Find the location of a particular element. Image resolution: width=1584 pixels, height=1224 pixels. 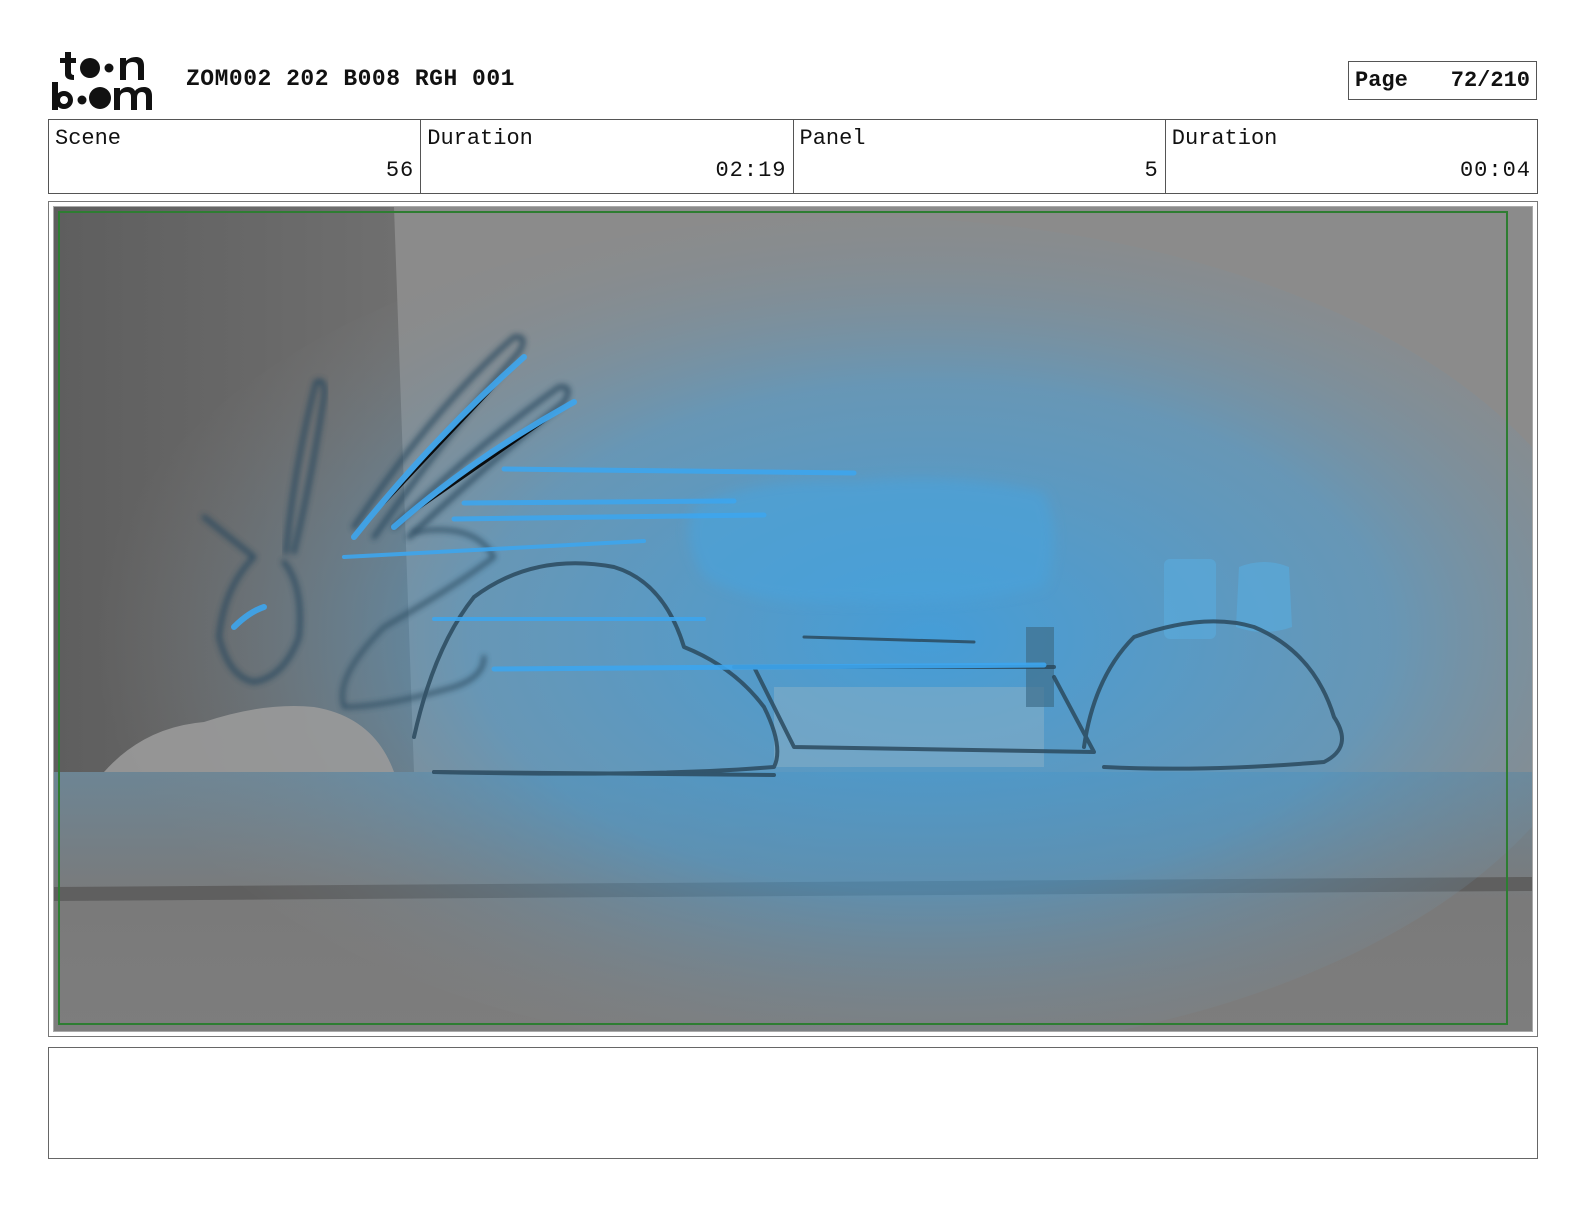

panel-value: 5 is located at coordinates (1151, 170).